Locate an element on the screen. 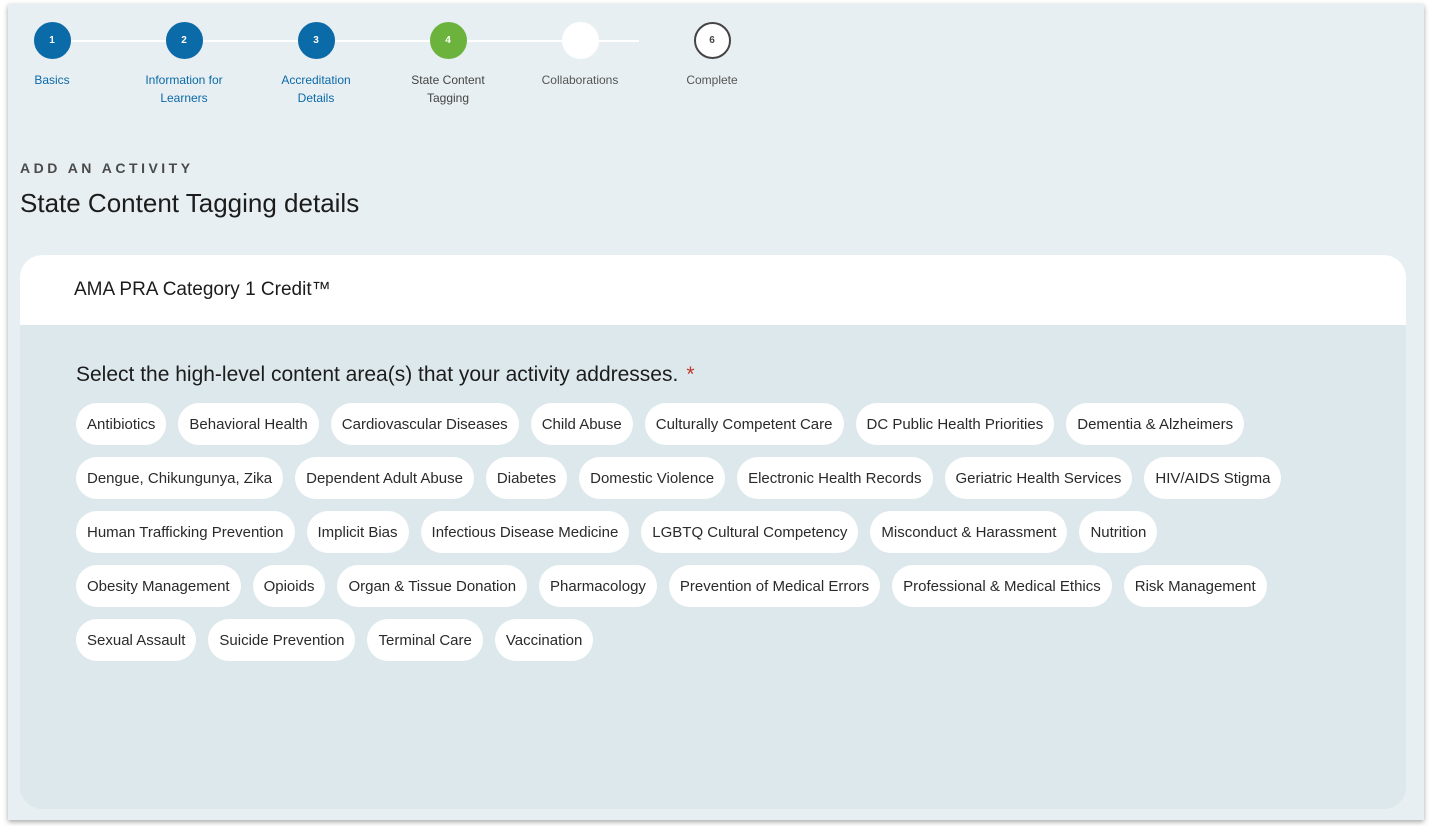  step-number-circle: 1 is located at coordinates (52, 40).